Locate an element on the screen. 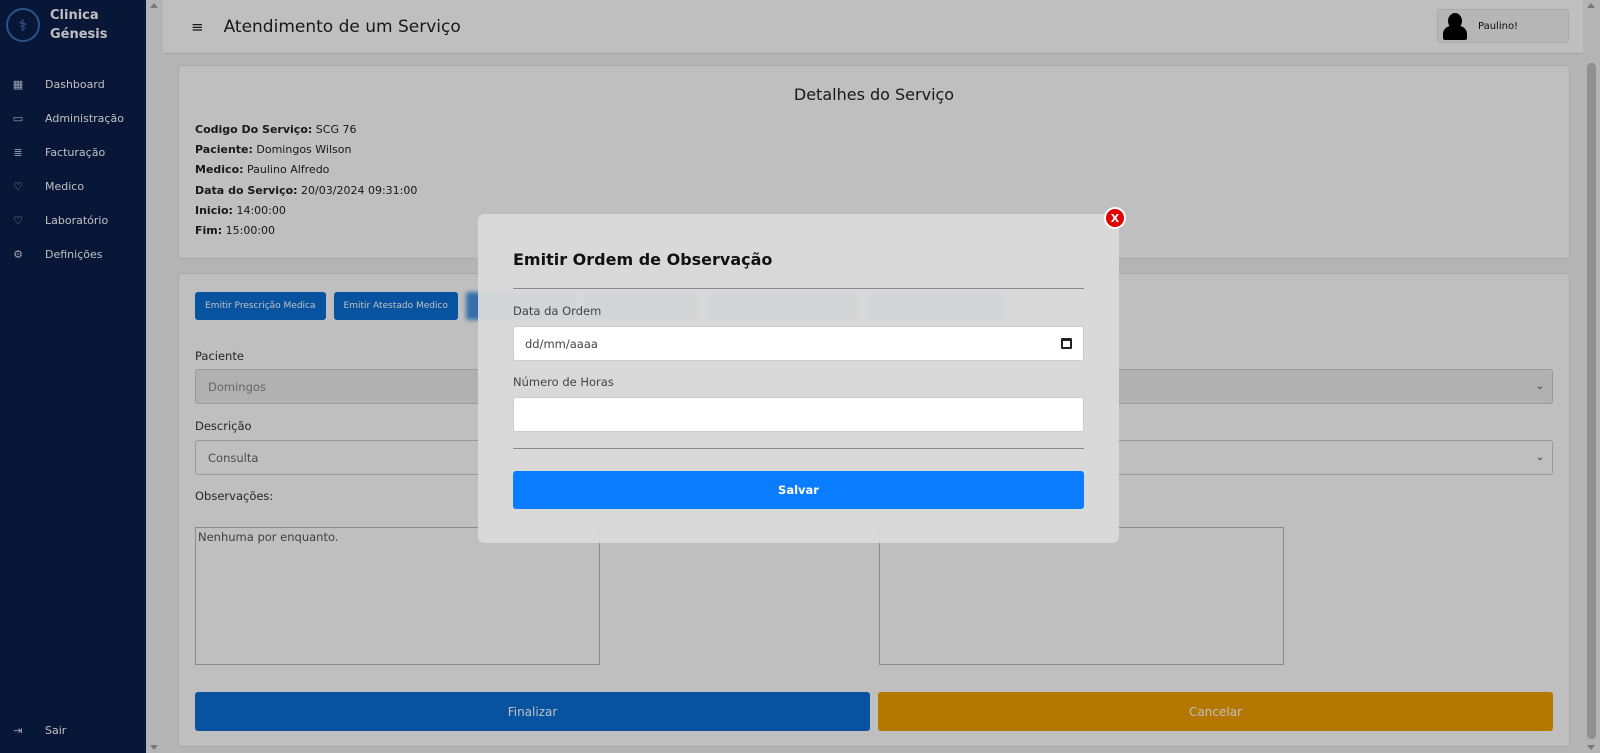 This screenshot has width=1600, height=753. date-placeholder: dd/mm/aaaa is located at coordinates (561, 343).